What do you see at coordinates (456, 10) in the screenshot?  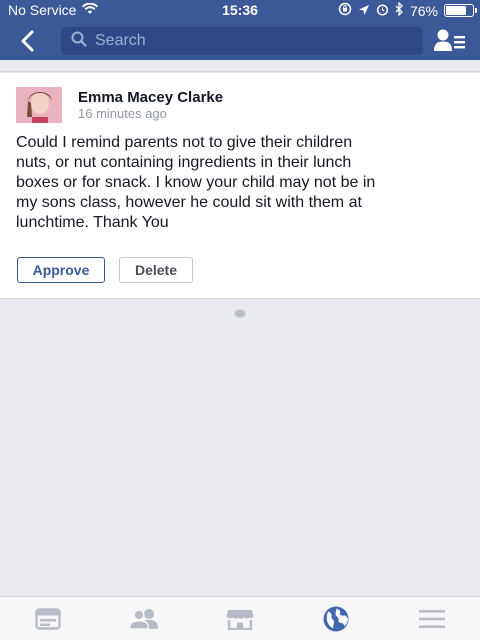 I see `battery-level` at bounding box center [456, 10].